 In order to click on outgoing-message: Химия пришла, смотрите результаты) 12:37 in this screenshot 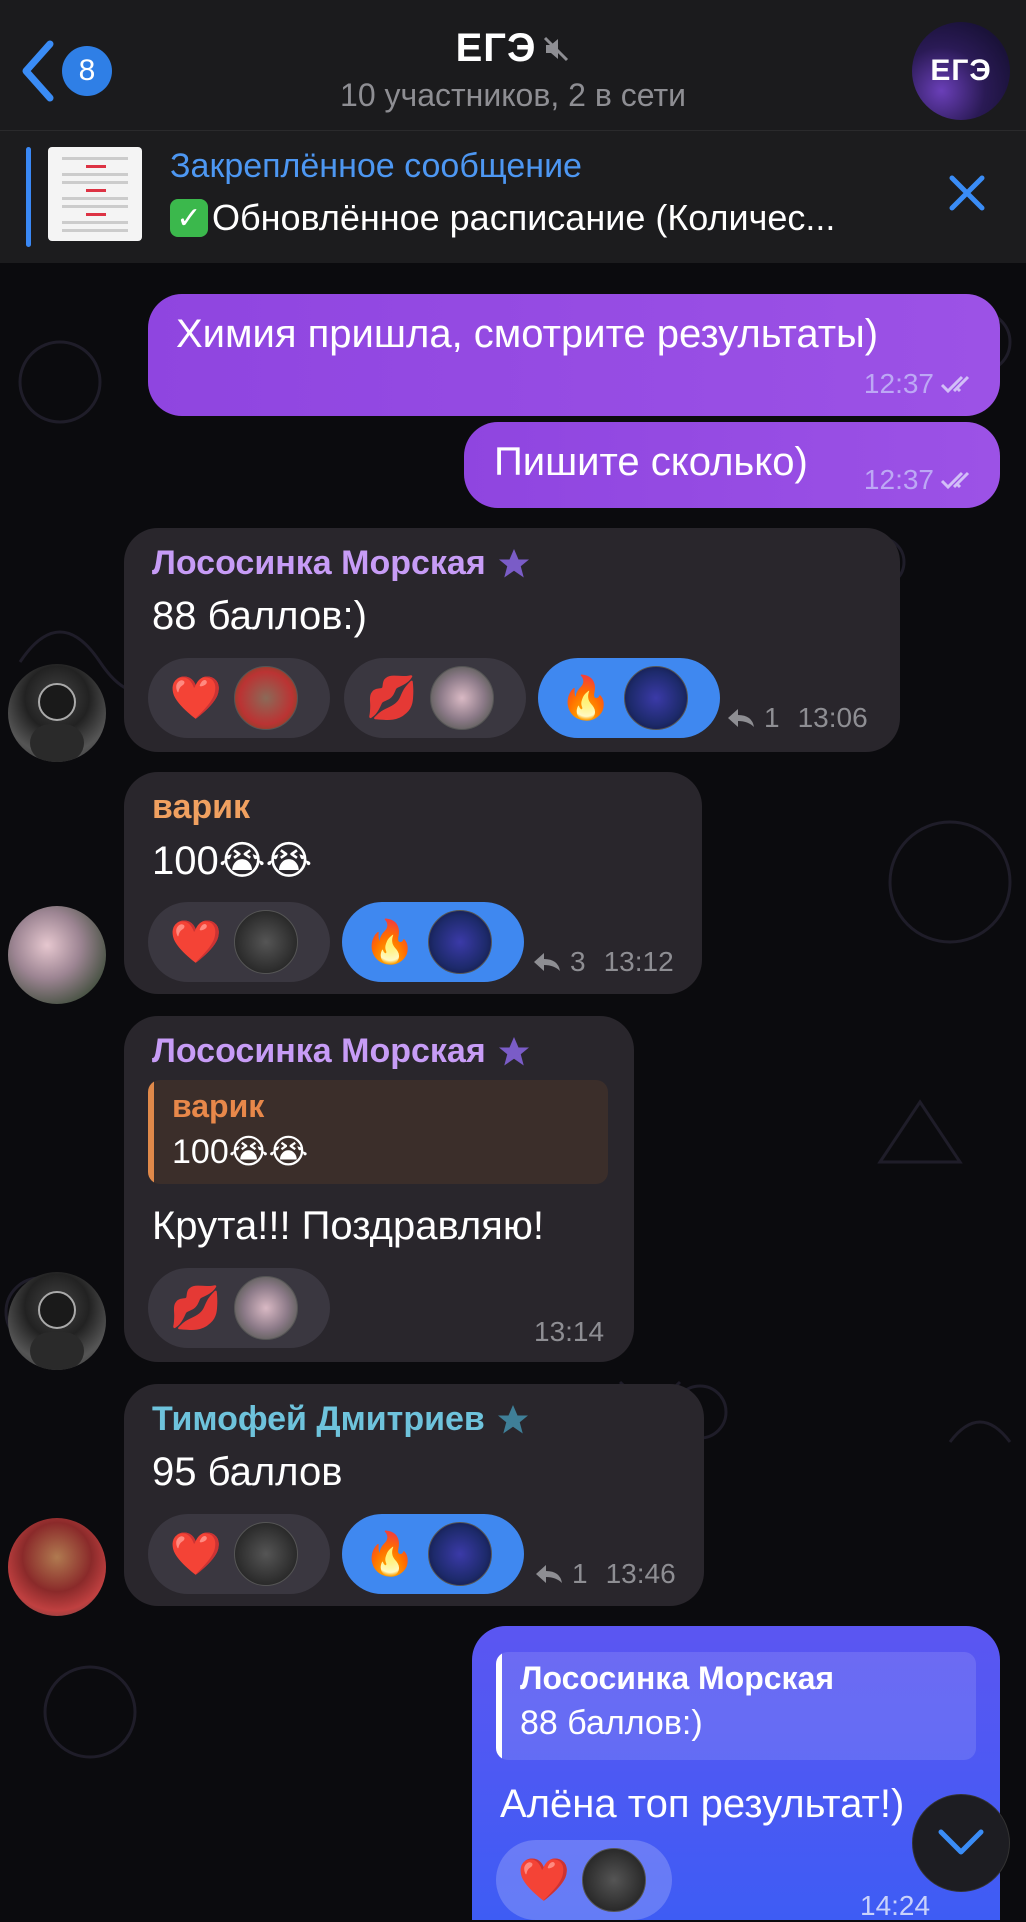, I will do `click(574, 355)`.